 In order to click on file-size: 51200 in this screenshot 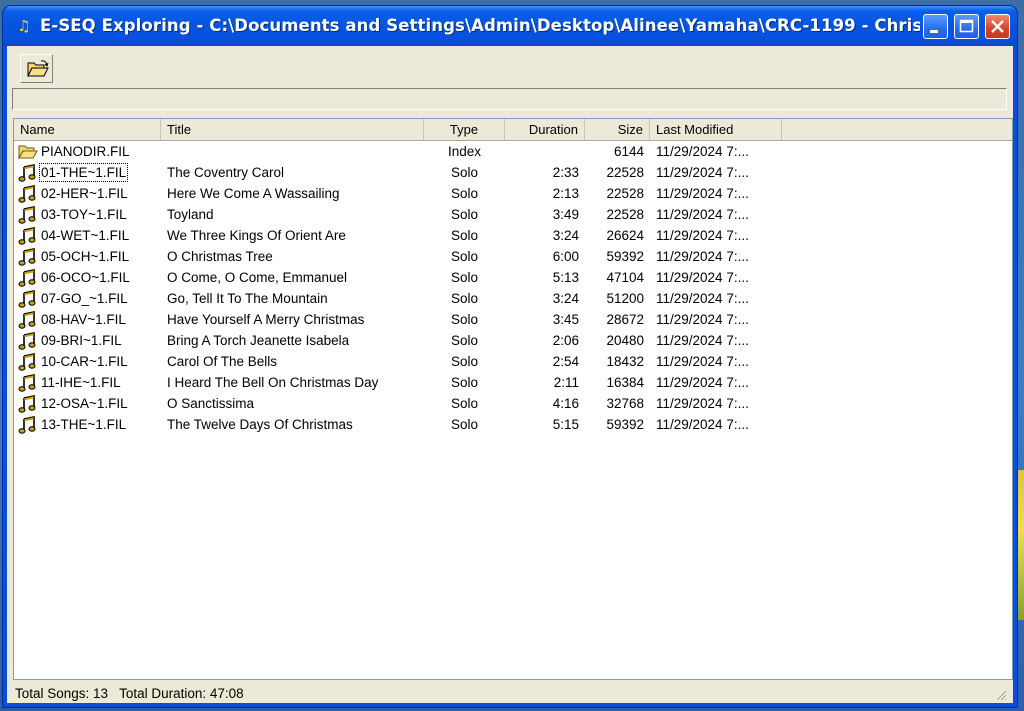, I will do `click(625, 298)`.